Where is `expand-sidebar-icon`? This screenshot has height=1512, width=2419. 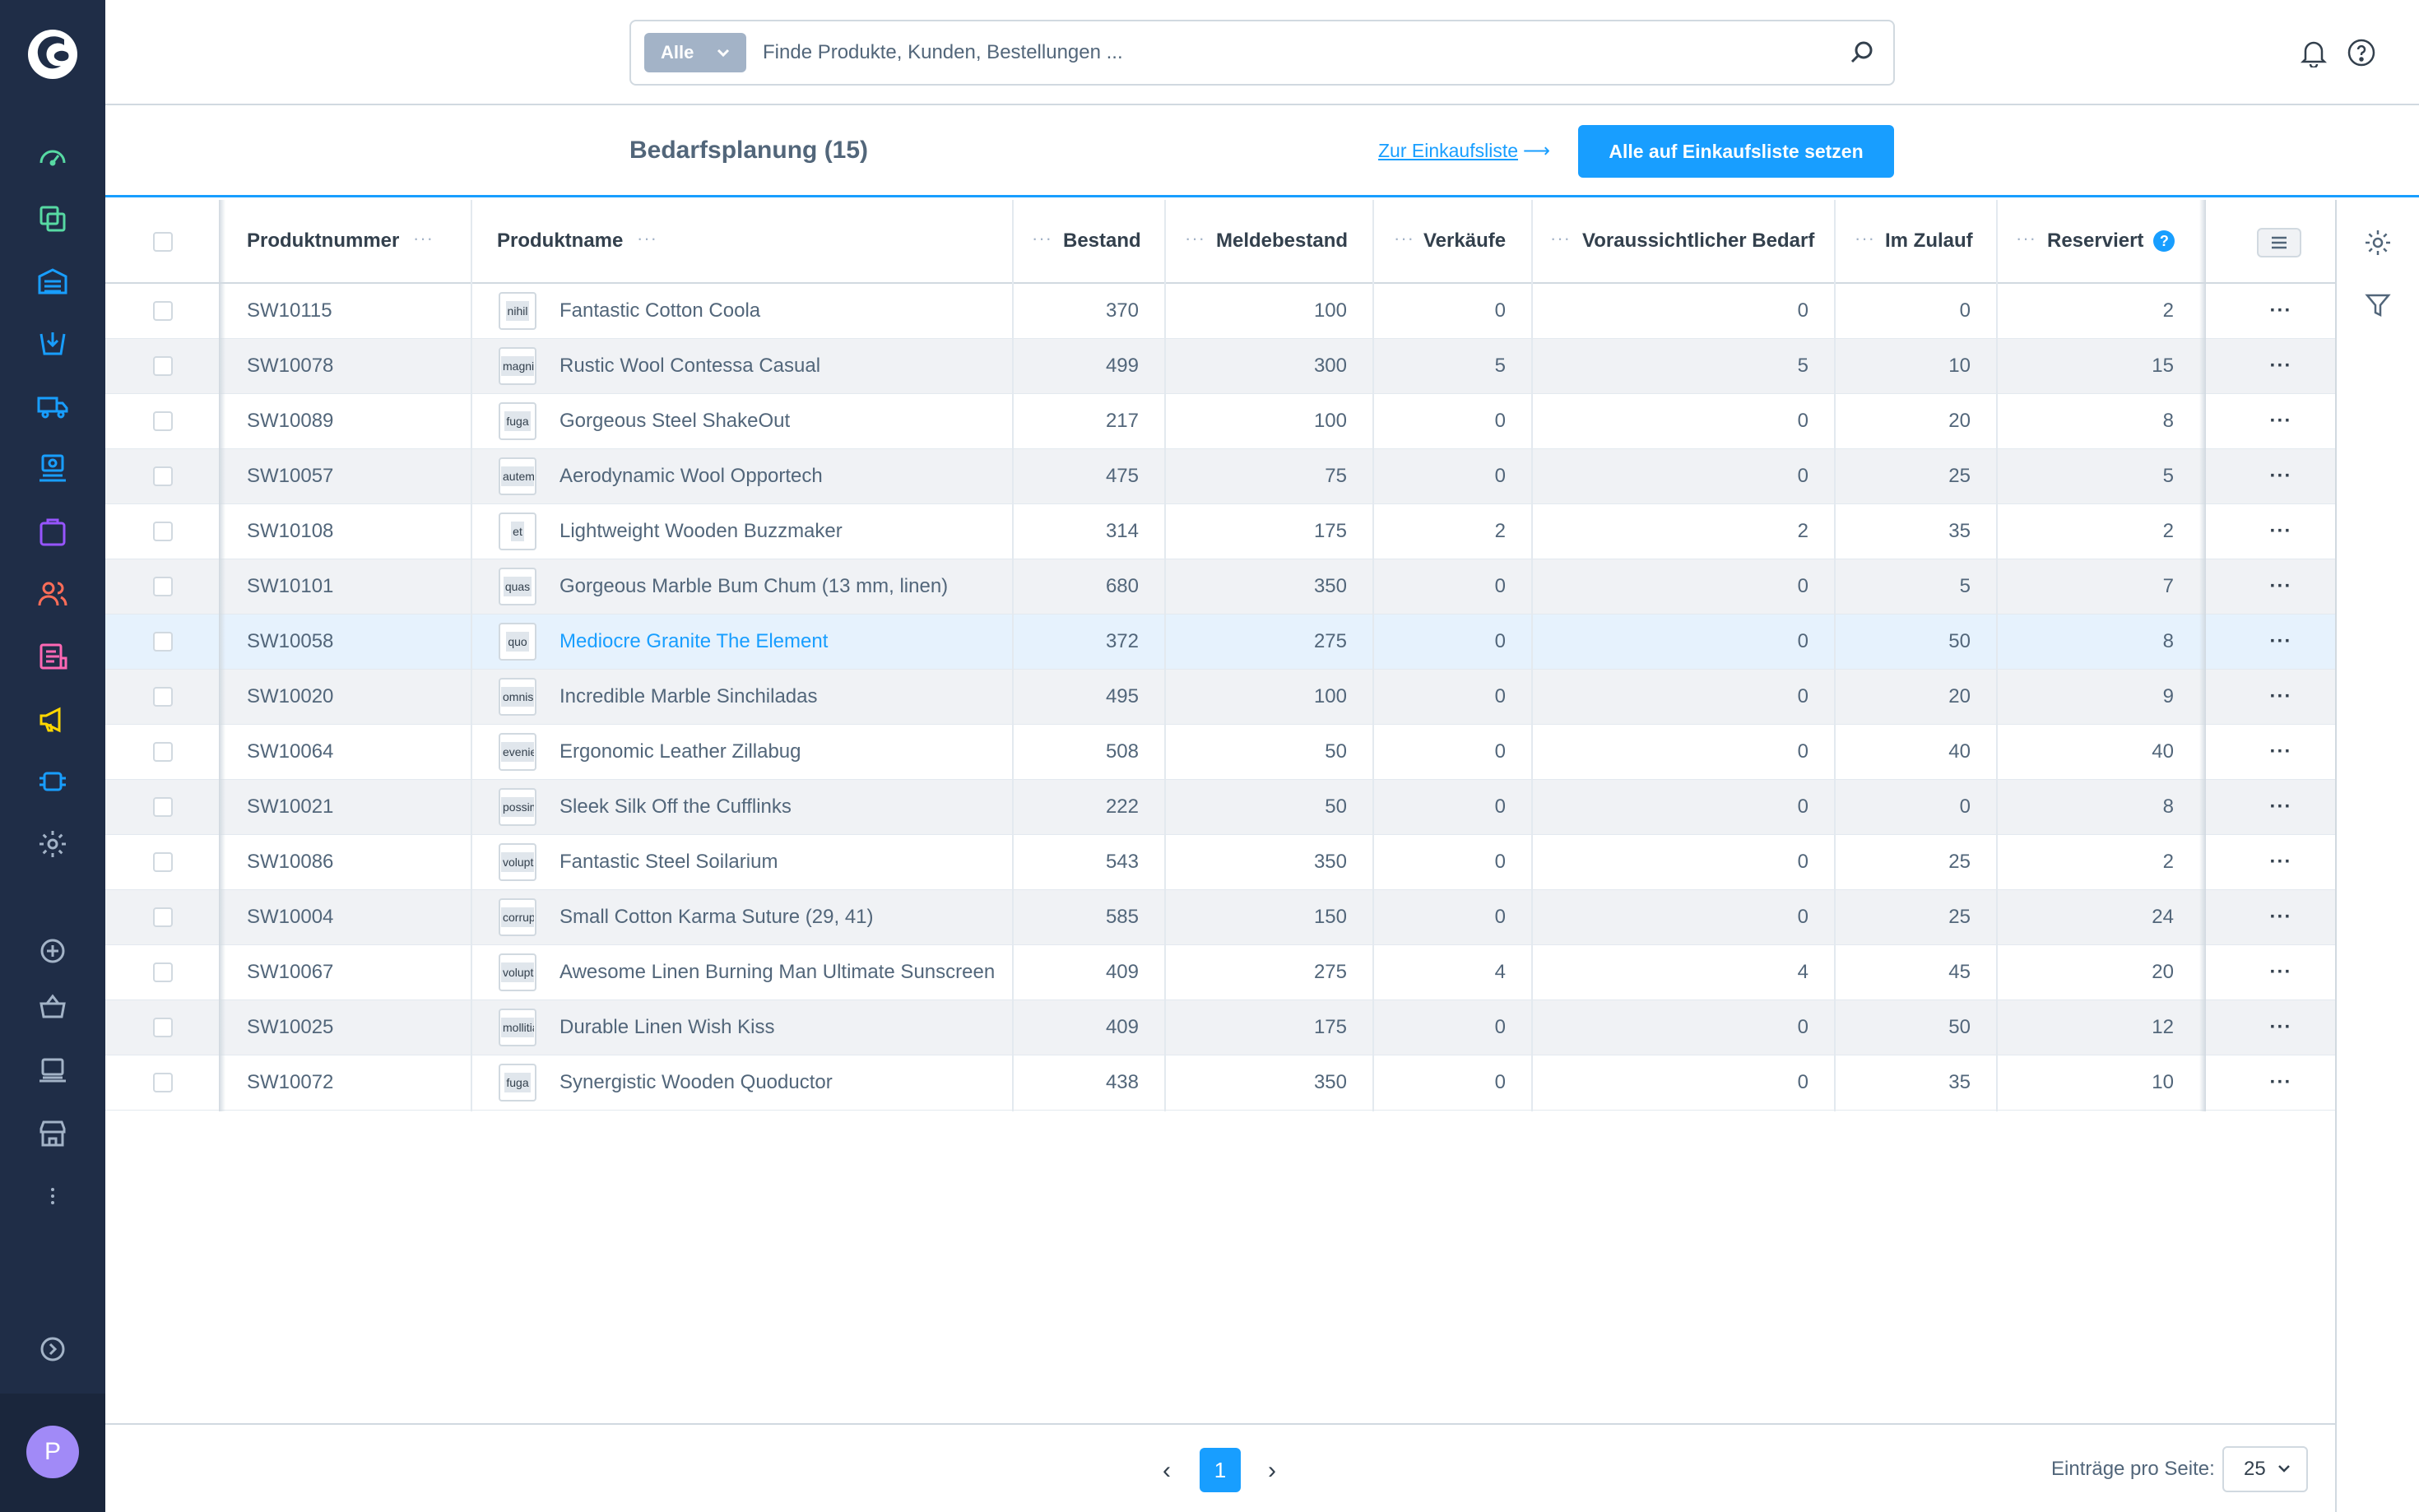 expand-sidebar-icon is located at coordinates (52, 1349).